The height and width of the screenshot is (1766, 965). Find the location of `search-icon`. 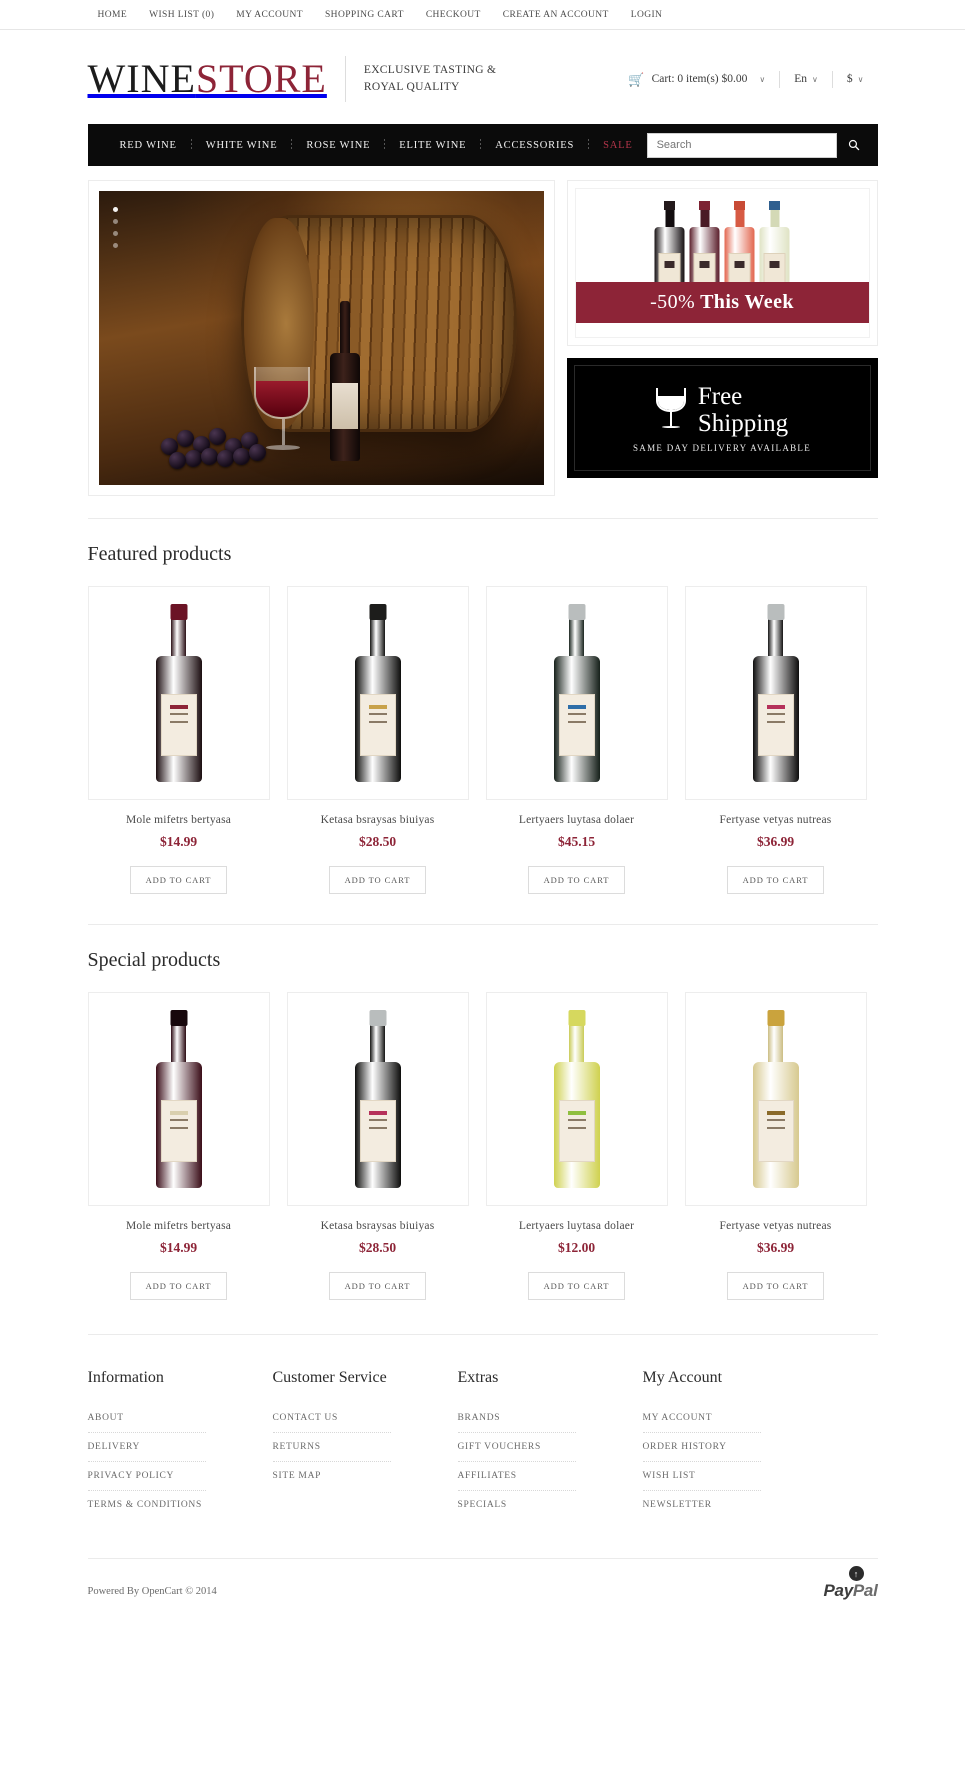

search-icon is located at coordinates (854, 145).